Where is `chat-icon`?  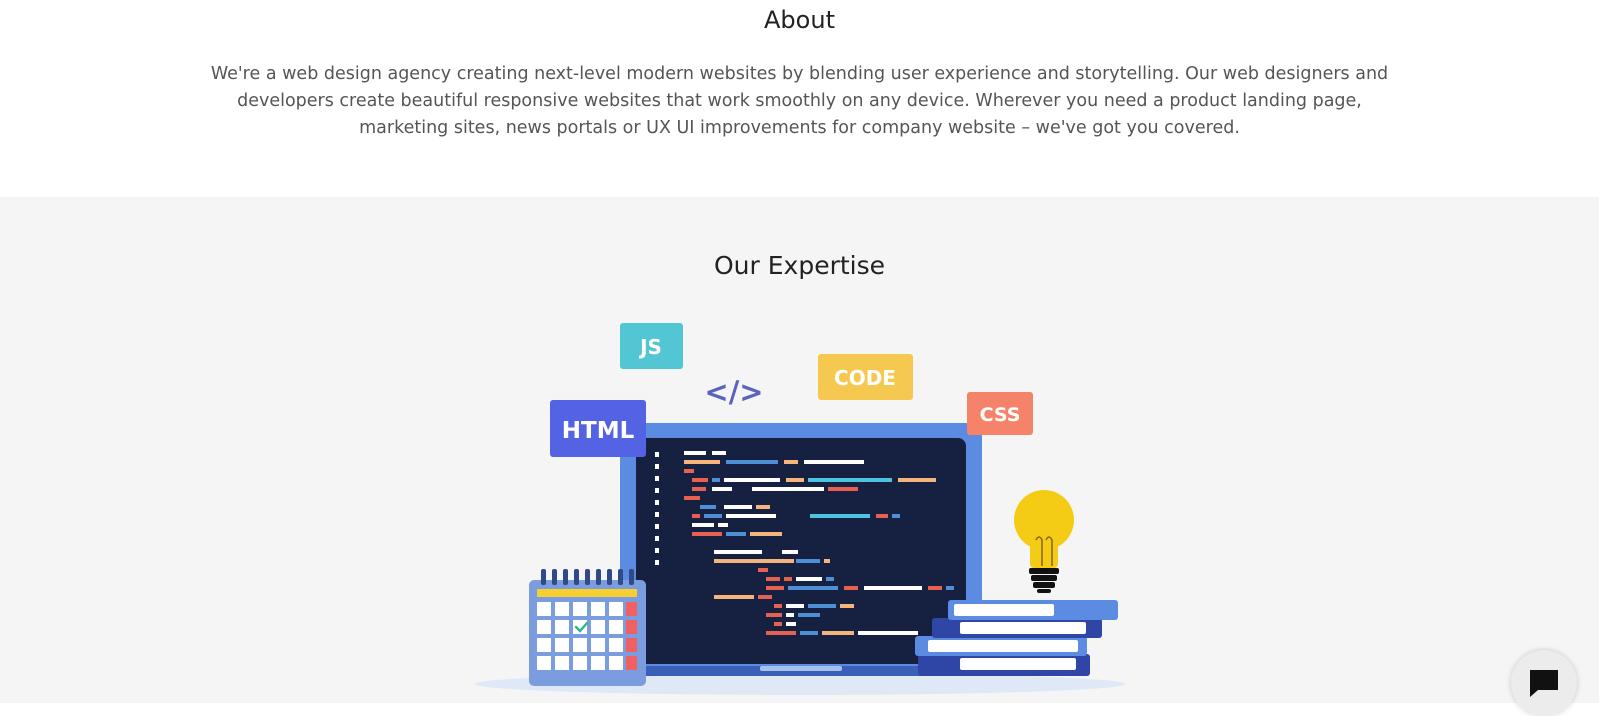 chat-icon is located at coordinates (1544, 683).